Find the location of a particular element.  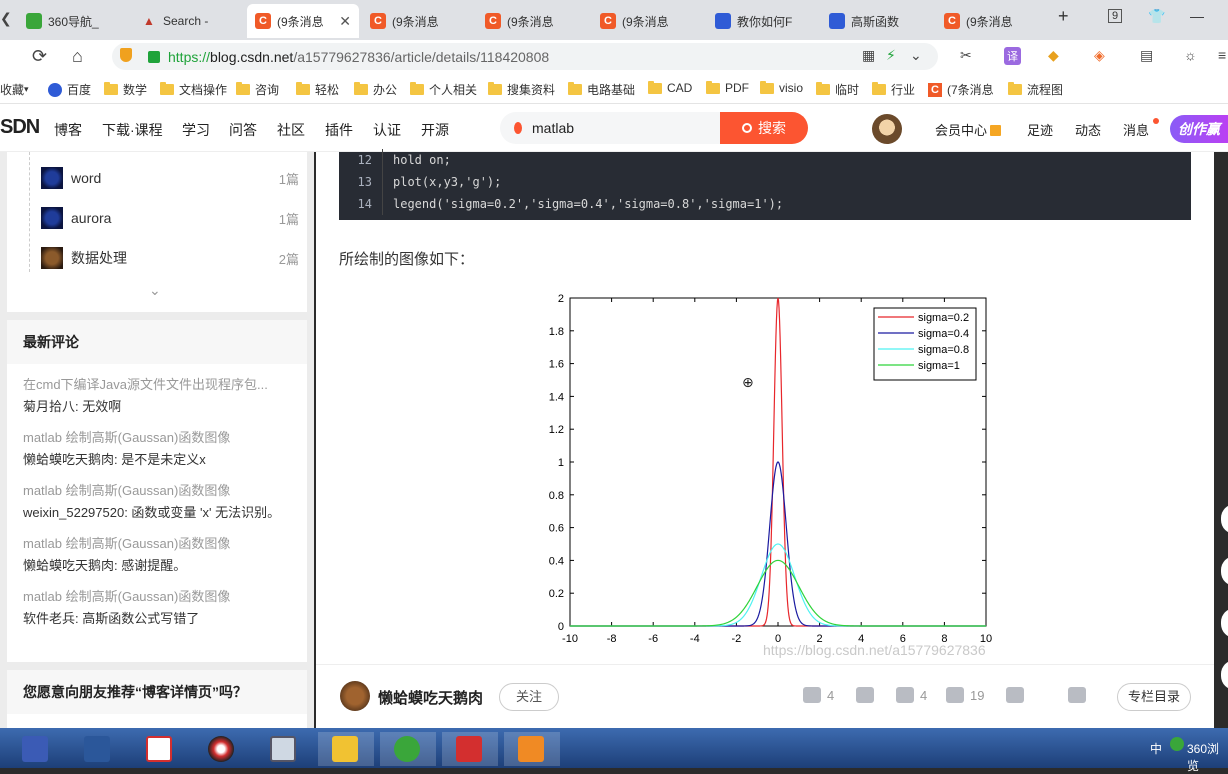

site-nav-item: 开源 is located at coordinates (435, 130).